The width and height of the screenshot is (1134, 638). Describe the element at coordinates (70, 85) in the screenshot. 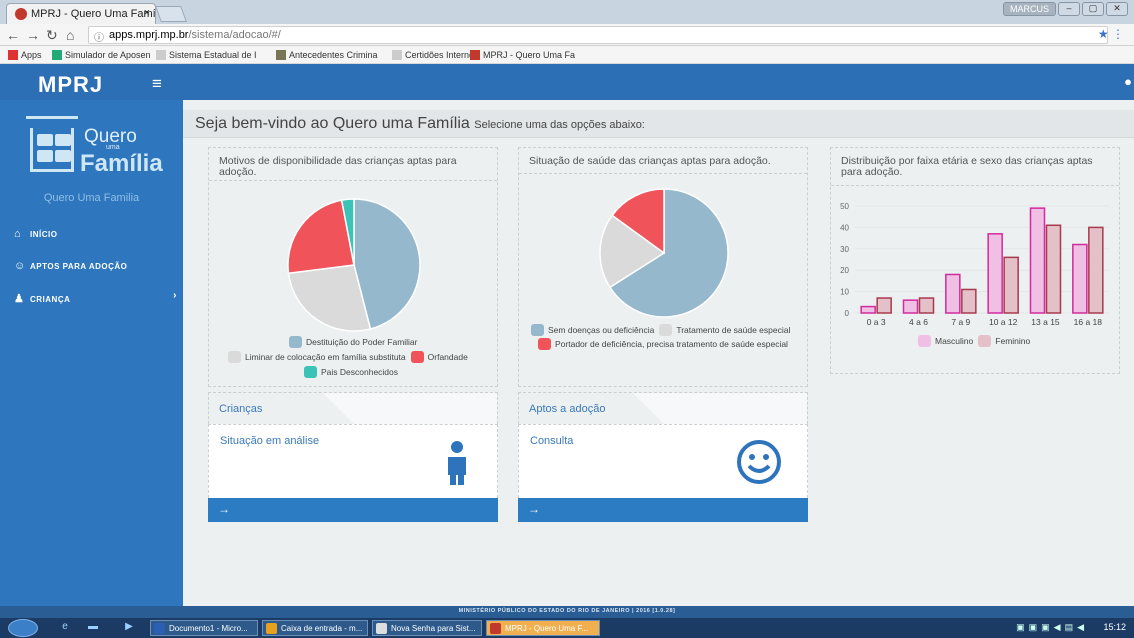

I see `mprj-logo: MPRJ` at that location.